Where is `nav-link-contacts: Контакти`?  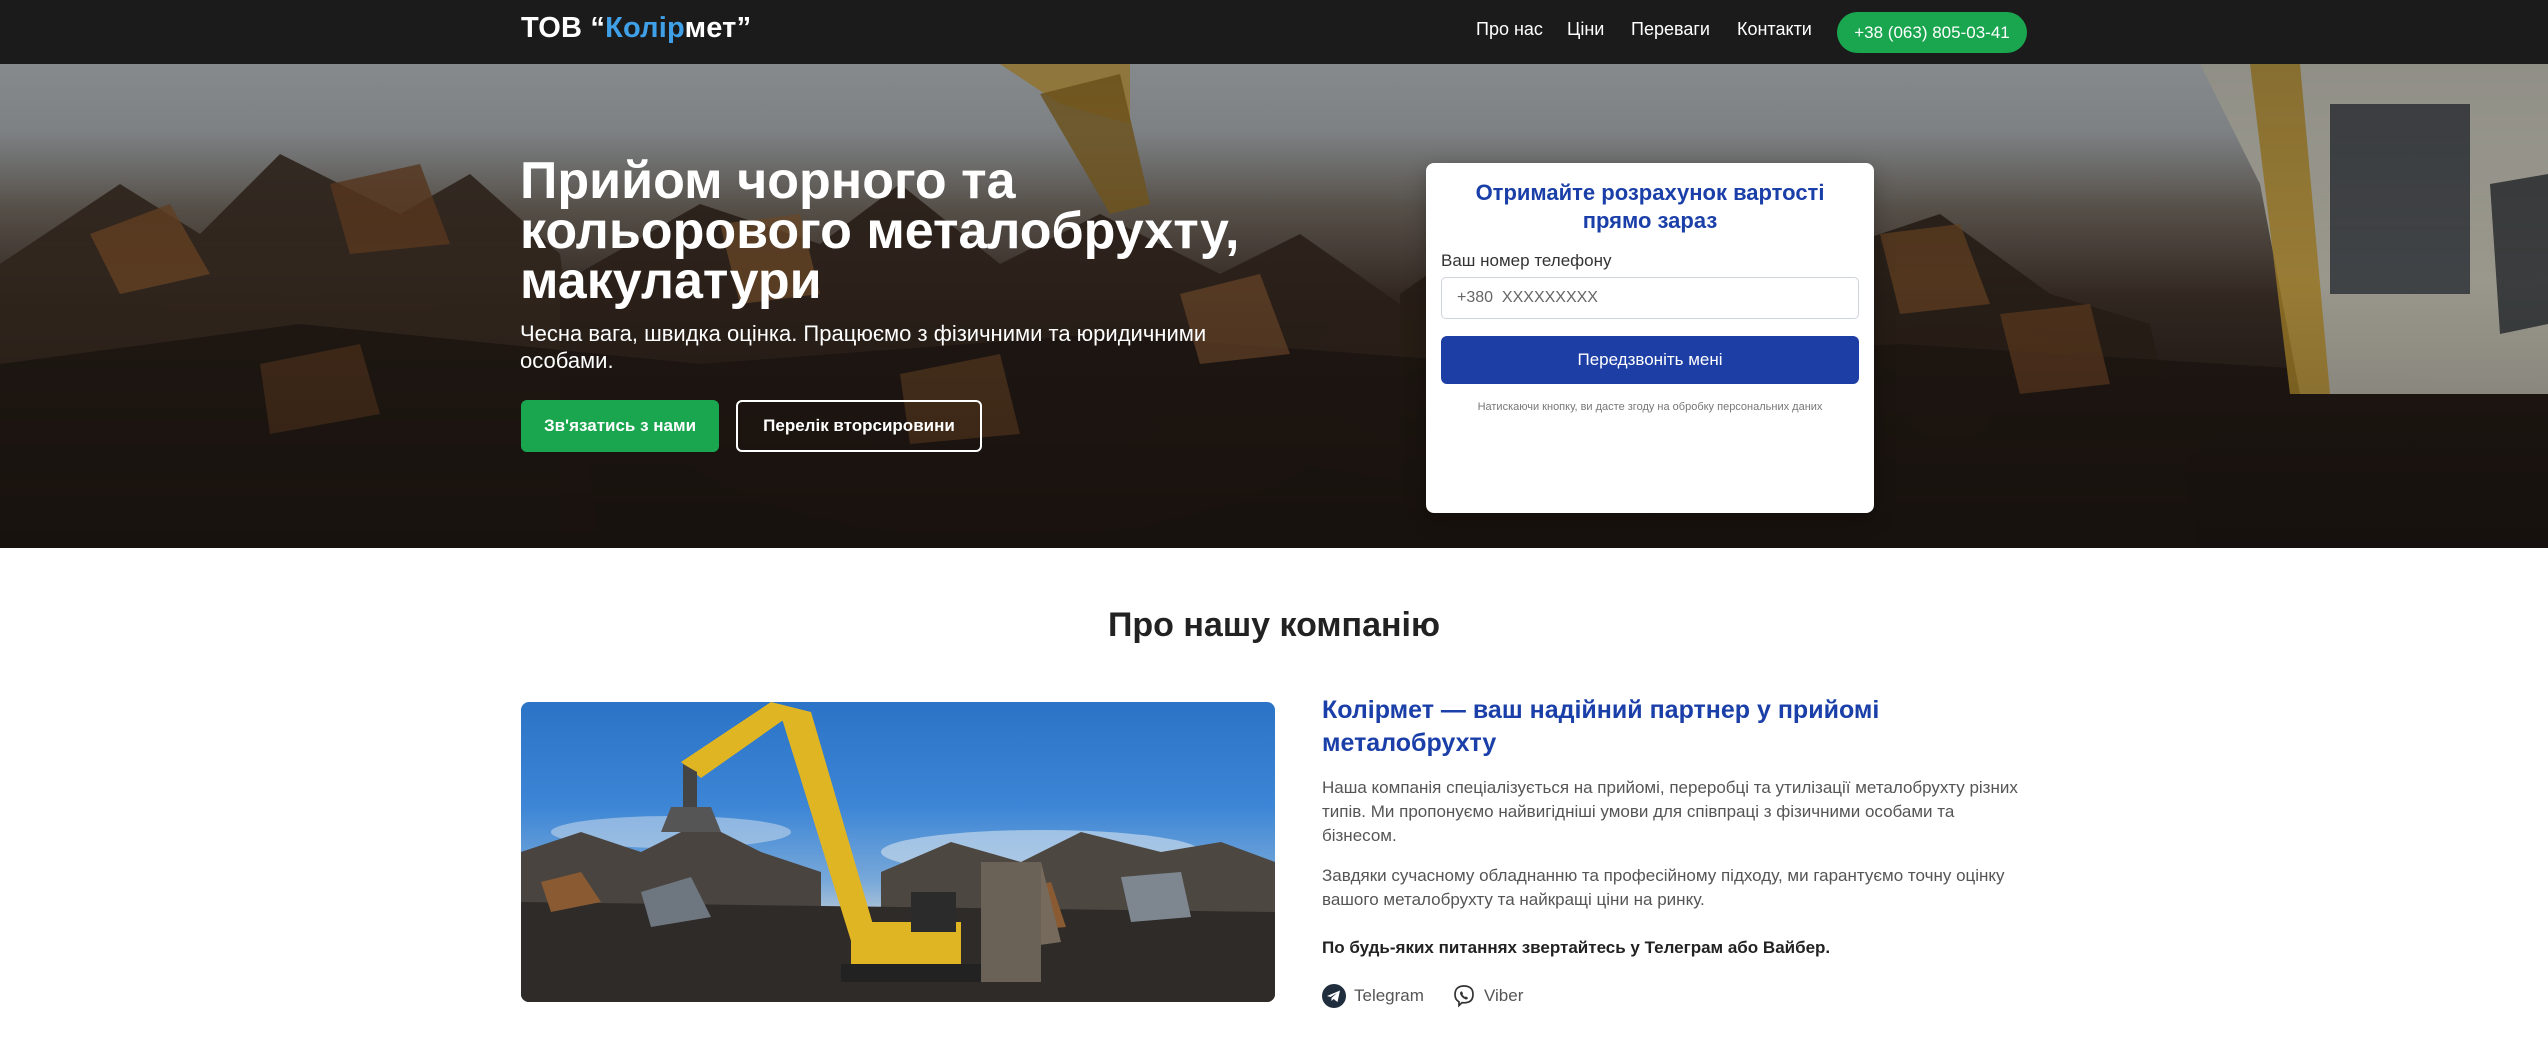
nav-link-contacts: Контакти is located at coordinates (1774, 29).